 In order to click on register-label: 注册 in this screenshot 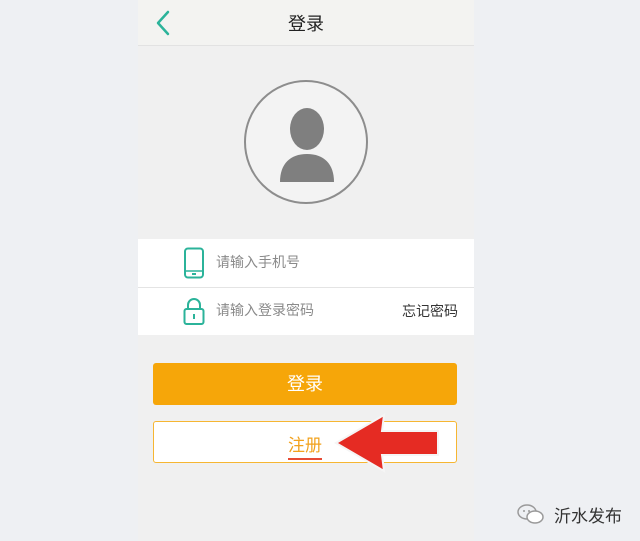, I will do `click(305, 445)`.